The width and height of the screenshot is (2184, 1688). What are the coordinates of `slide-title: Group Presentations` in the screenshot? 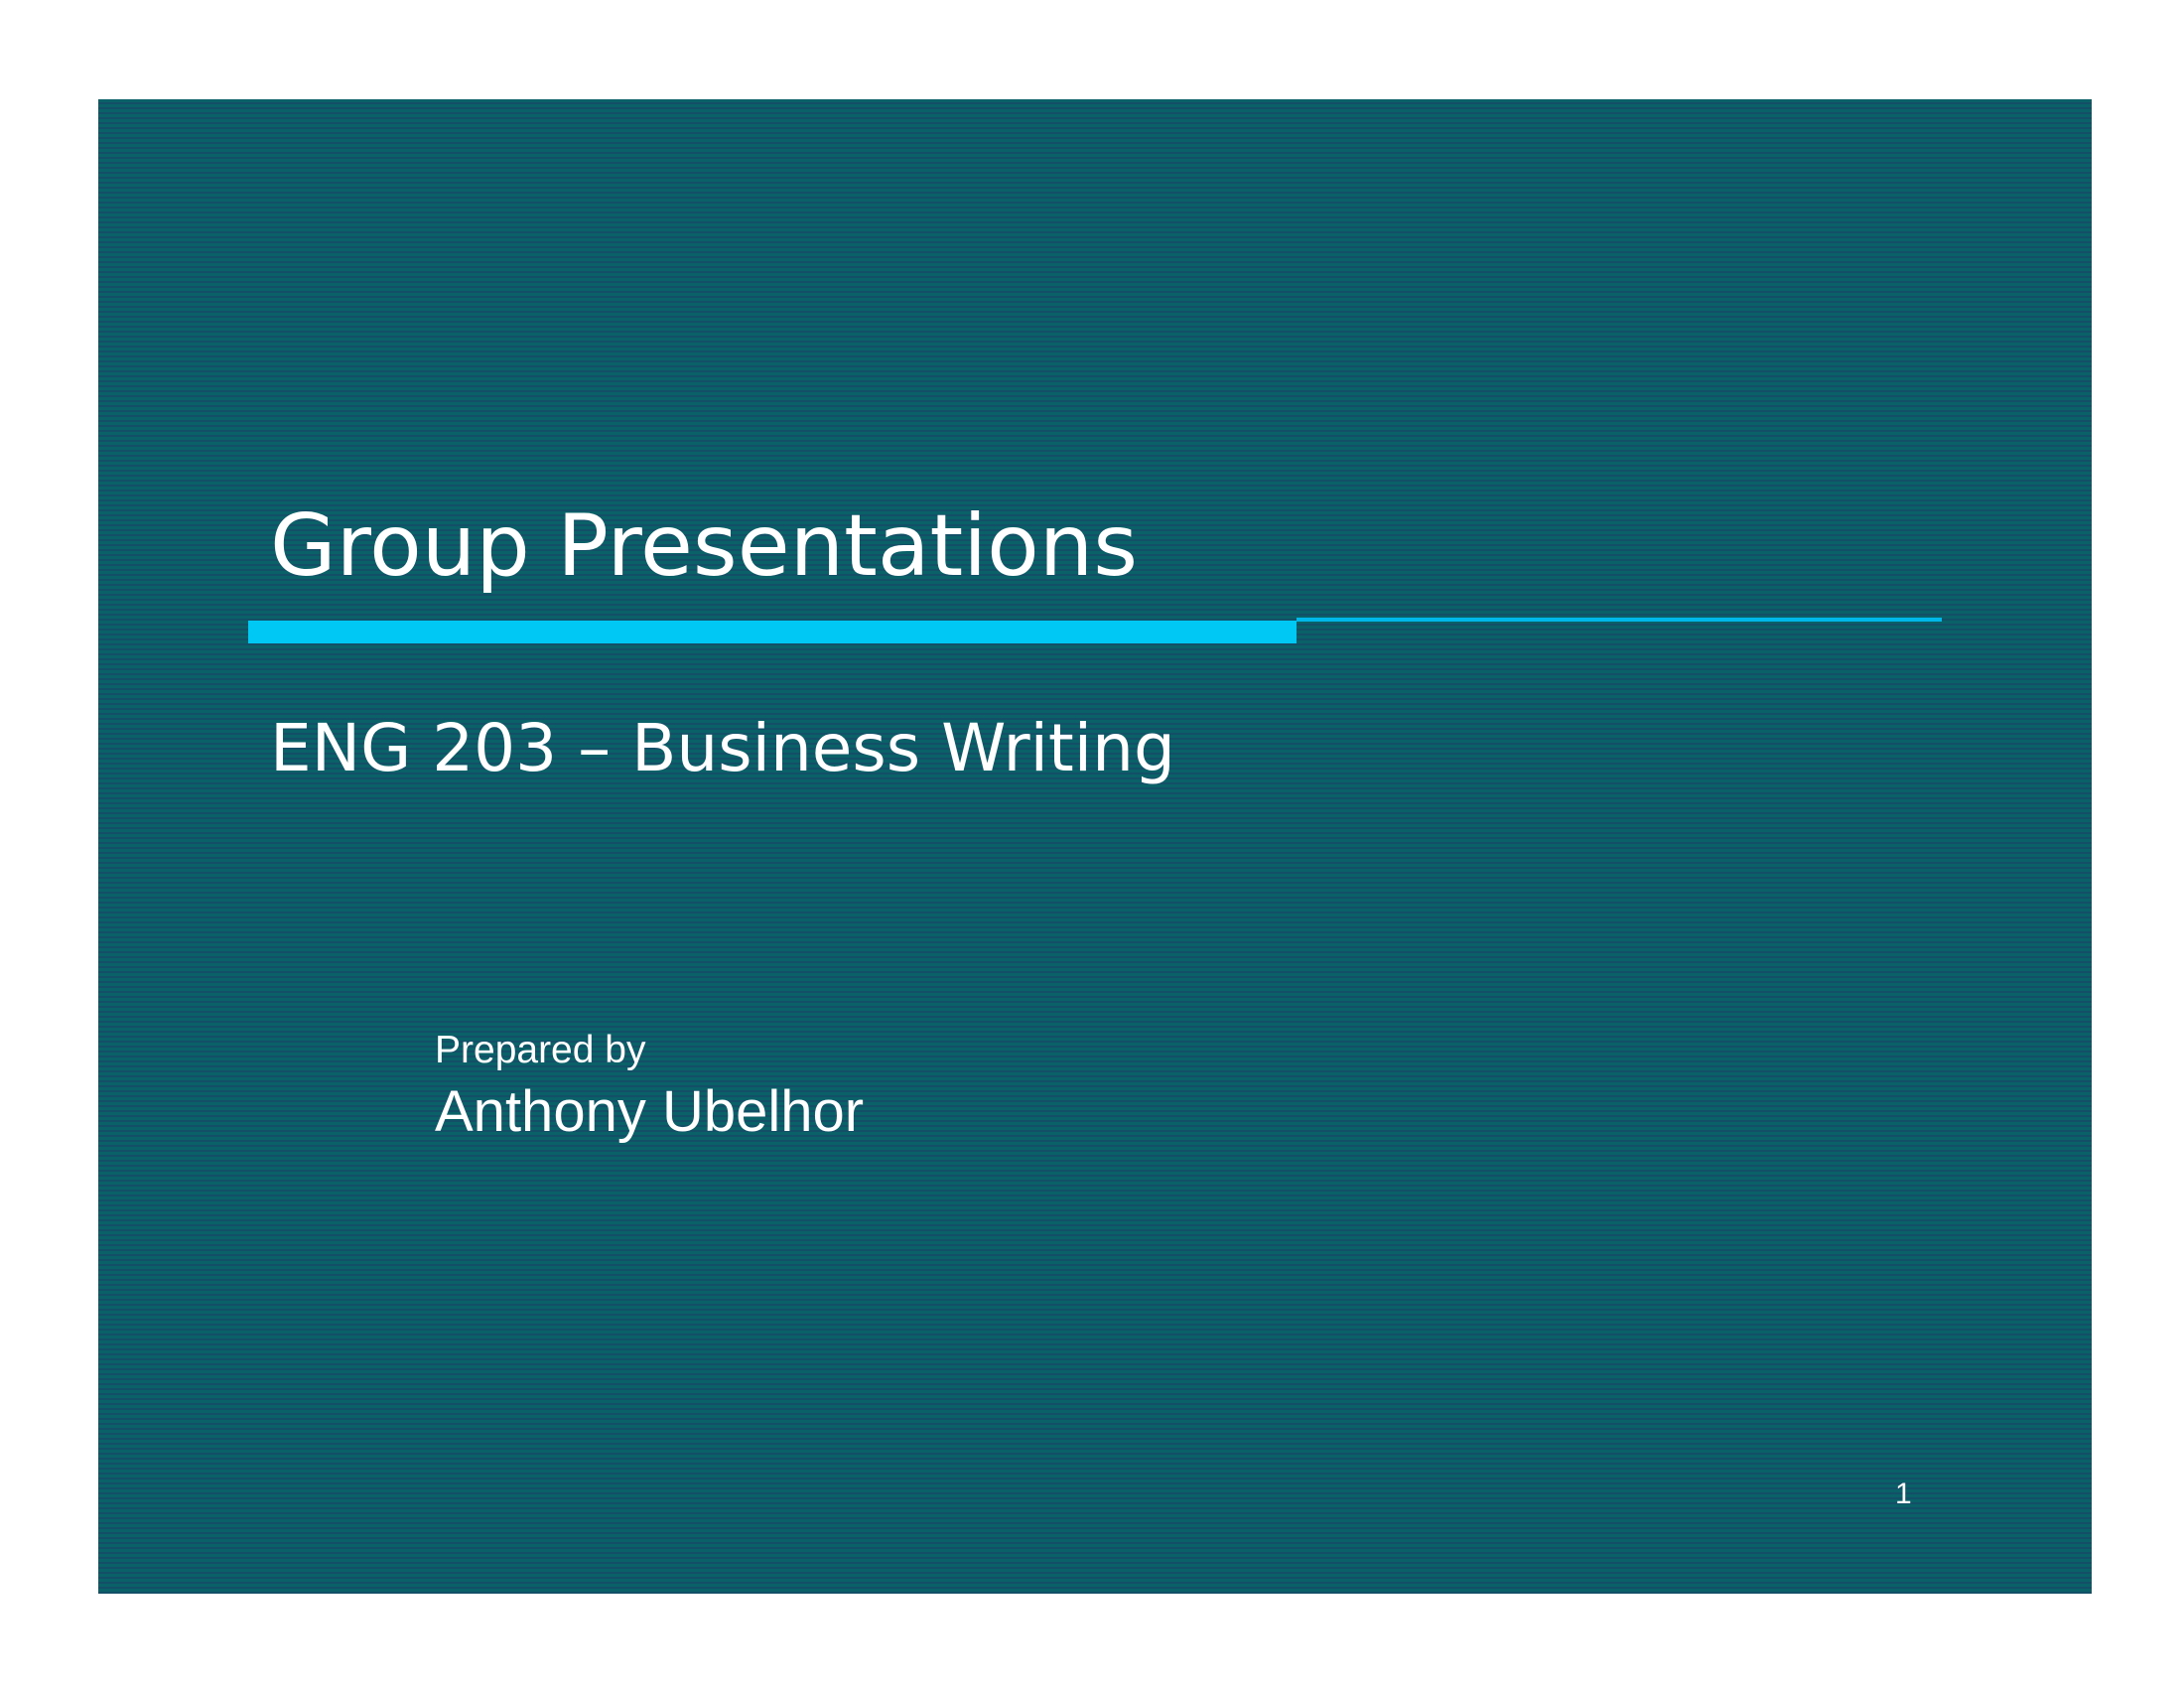 It's located at (704, 546).